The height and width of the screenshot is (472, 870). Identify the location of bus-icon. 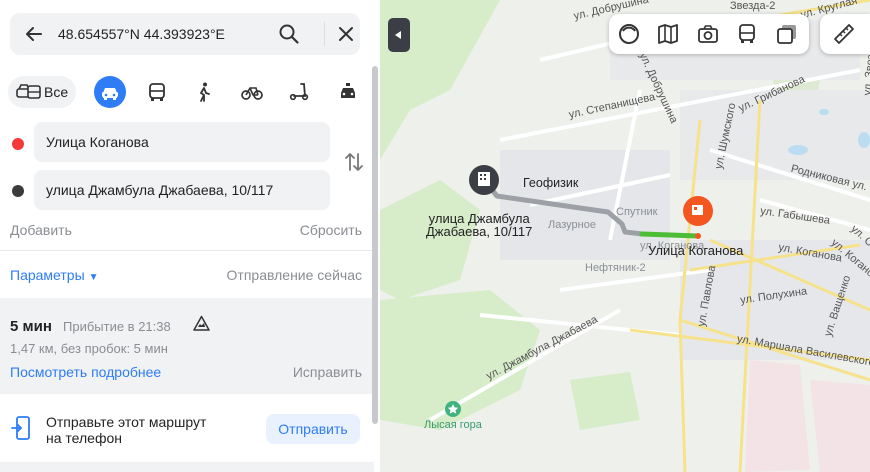
(157, 92).